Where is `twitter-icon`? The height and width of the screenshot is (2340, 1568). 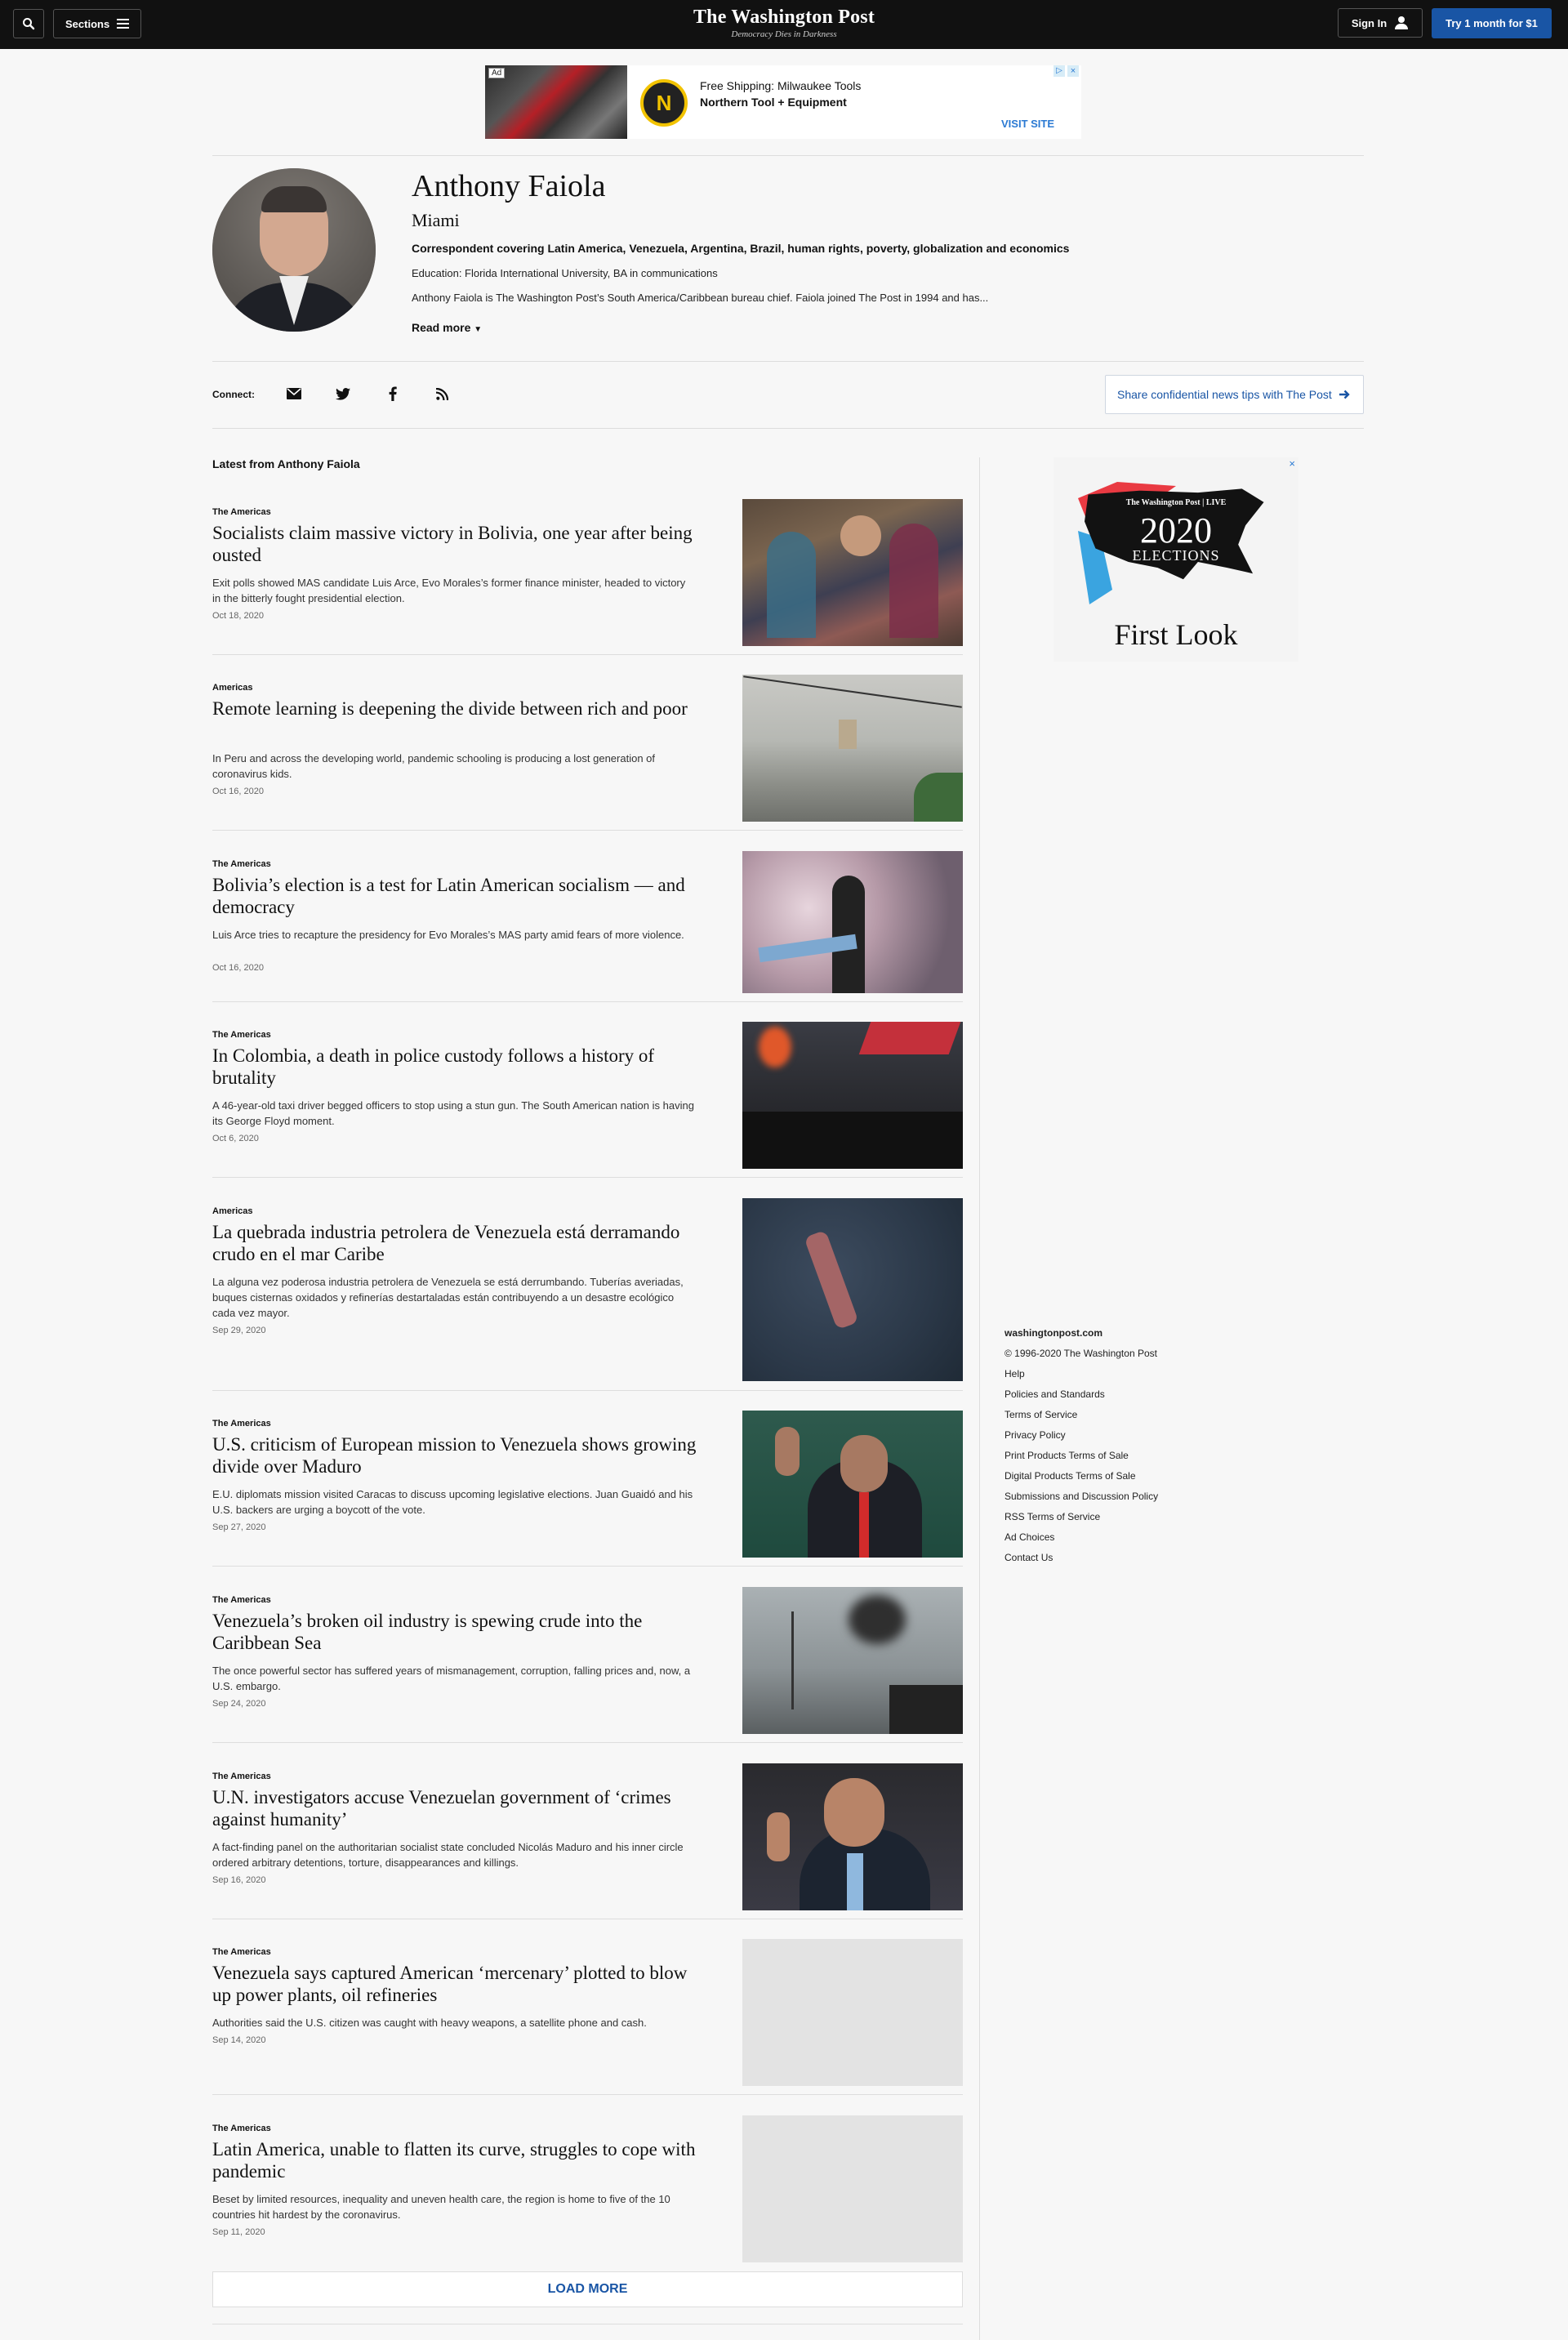
twitter-icon is located at coordinates (343, 394).